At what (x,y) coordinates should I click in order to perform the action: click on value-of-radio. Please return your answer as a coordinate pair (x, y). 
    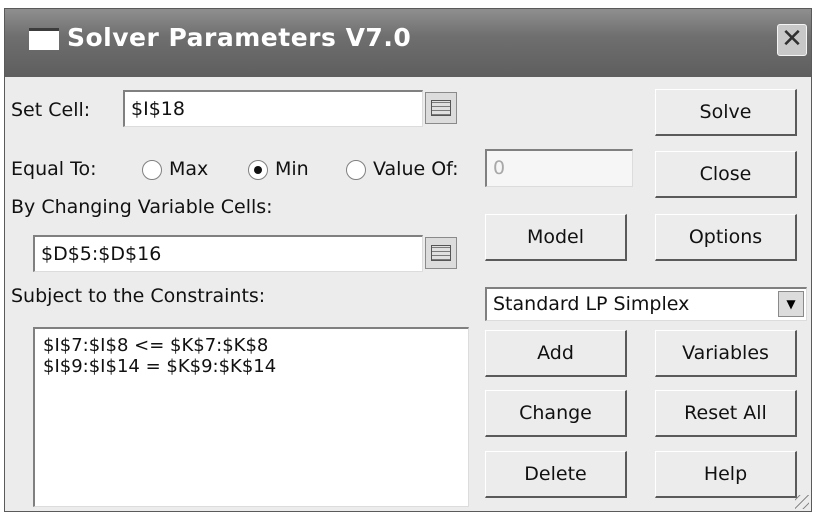
    Looking at the image, I should click on (356, 170).